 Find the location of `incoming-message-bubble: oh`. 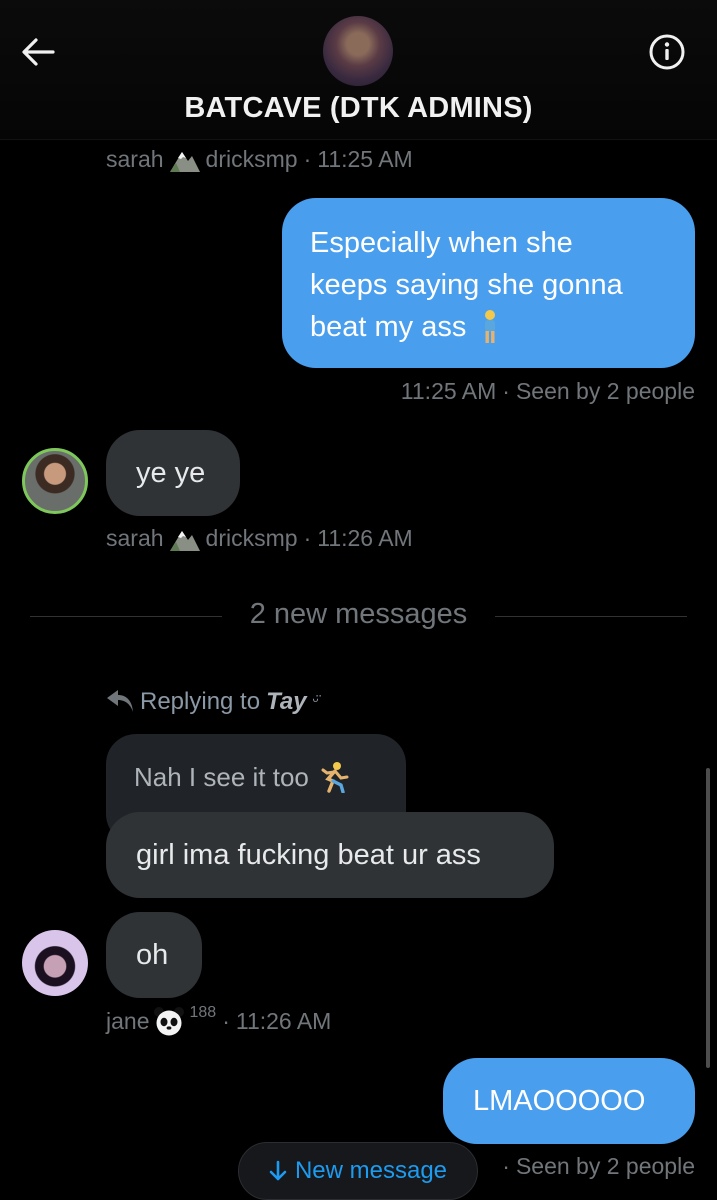

incoming-message-bubble: oh is located at coordinates (154, 955).